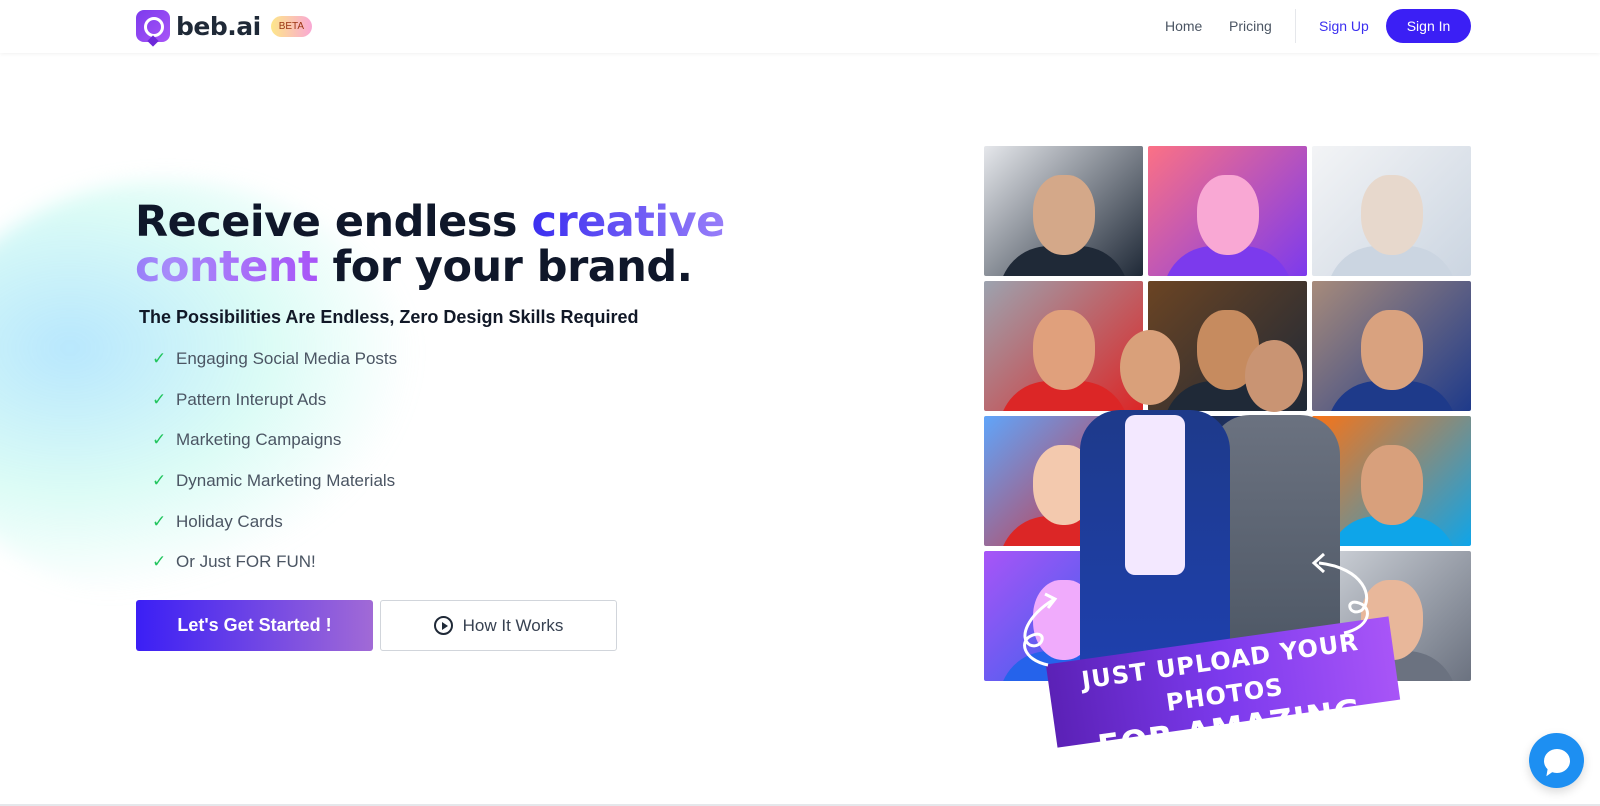 The width and height of the screenshot is (1600, 806). I want to click on feature-label: Holiday Cards, so click(229, 521).